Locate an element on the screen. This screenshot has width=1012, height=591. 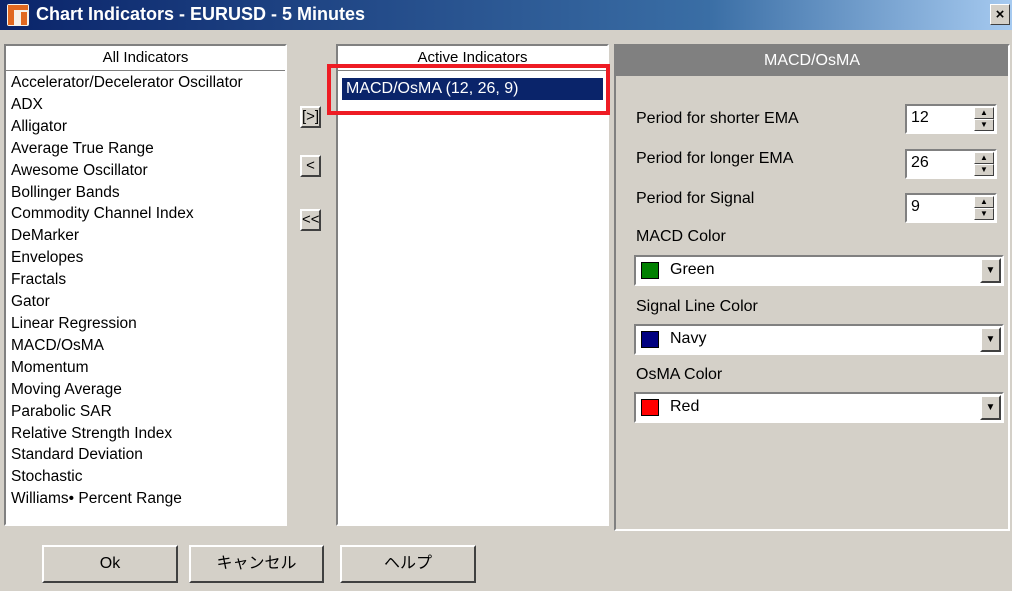
ok-button: Ok is located at coordinates (110, 564).